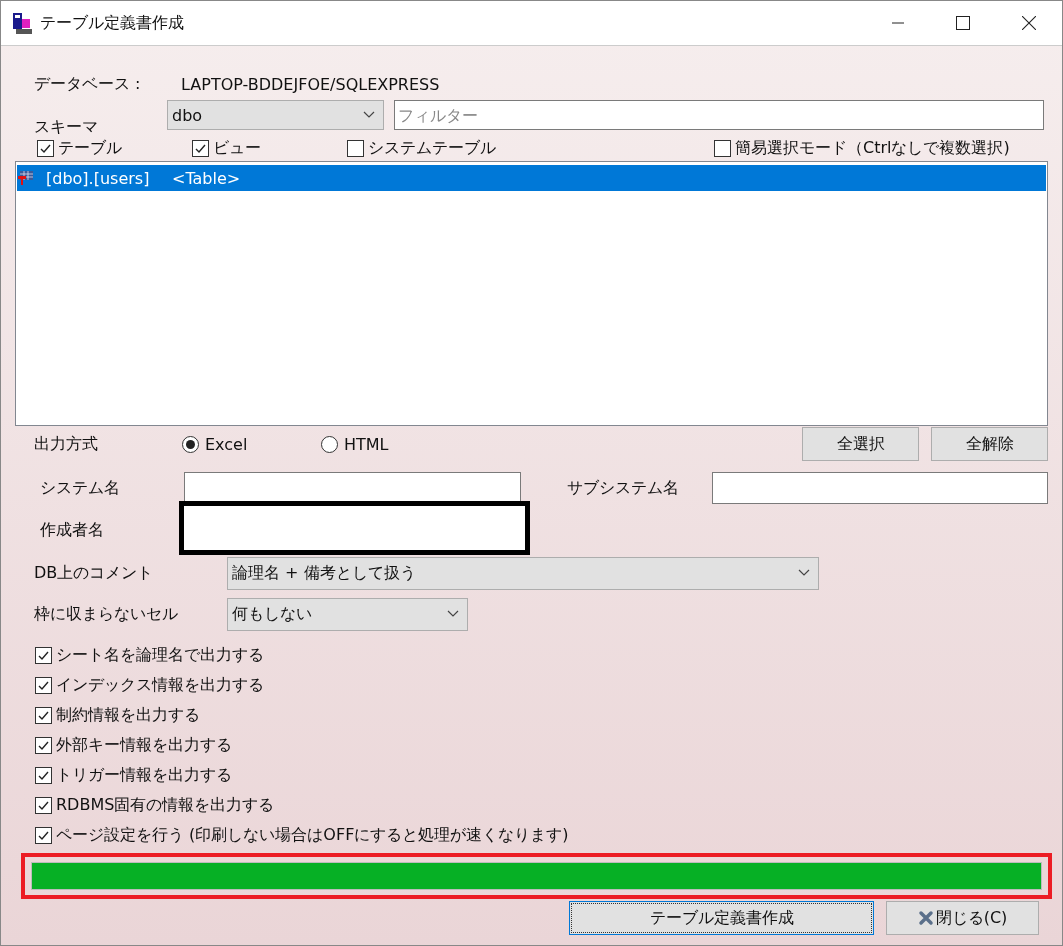  What do you see at coordinates (144, 775) in the screenshot?
I see `checkbox-label: トリガー情報を出力する` at bounding box center [144, 775].